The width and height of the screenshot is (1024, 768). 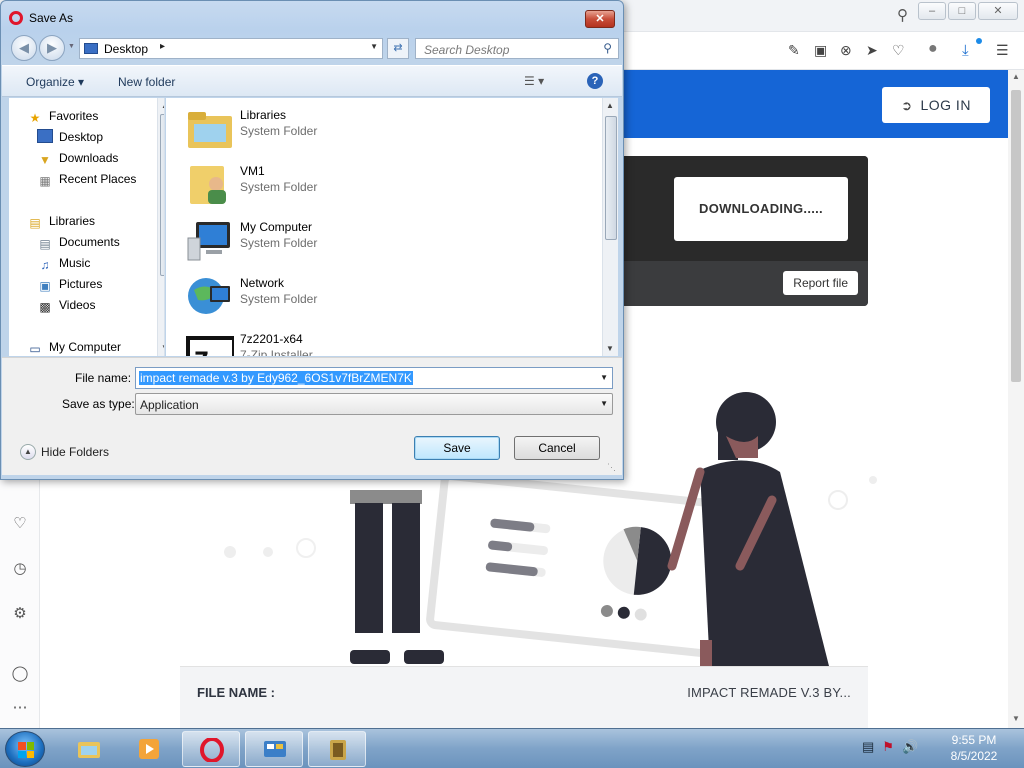 What do you see at coordinates (611, 178) in the screenshot?
I see `file-scroll-thumb` at bounding box center [611, 178].